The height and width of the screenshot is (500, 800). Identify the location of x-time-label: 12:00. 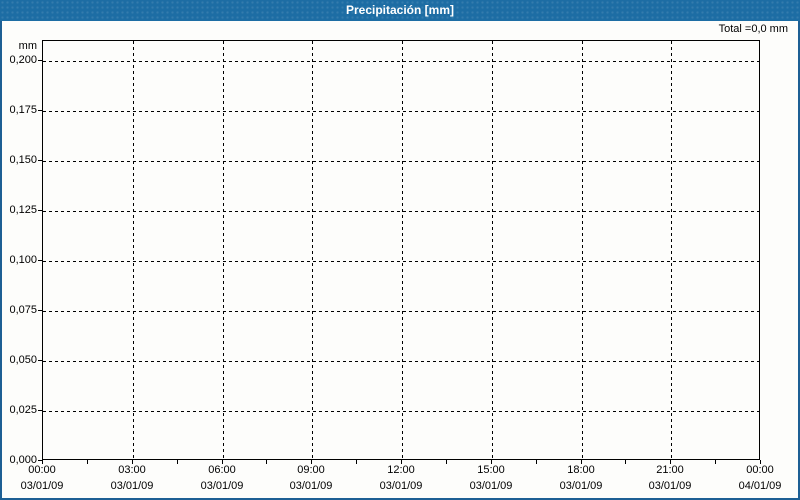
(401, 470).